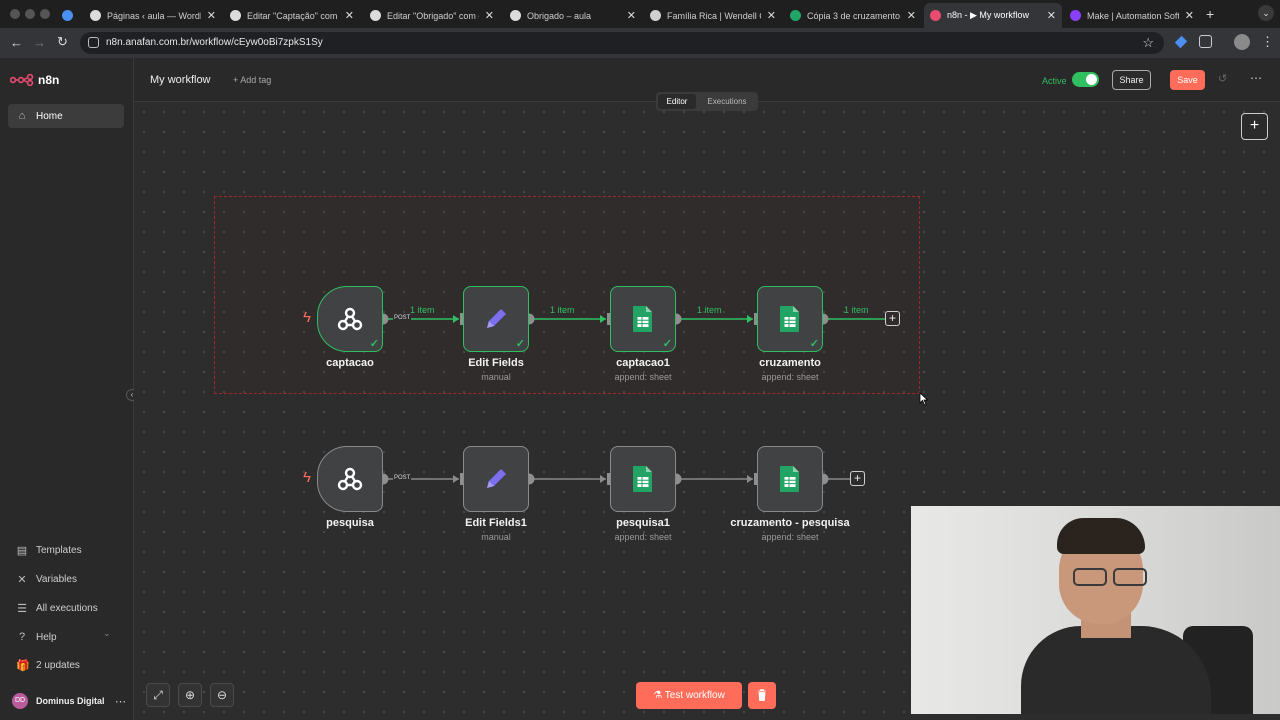  I want to click on tab-executions: Executions, so click(727, 101).